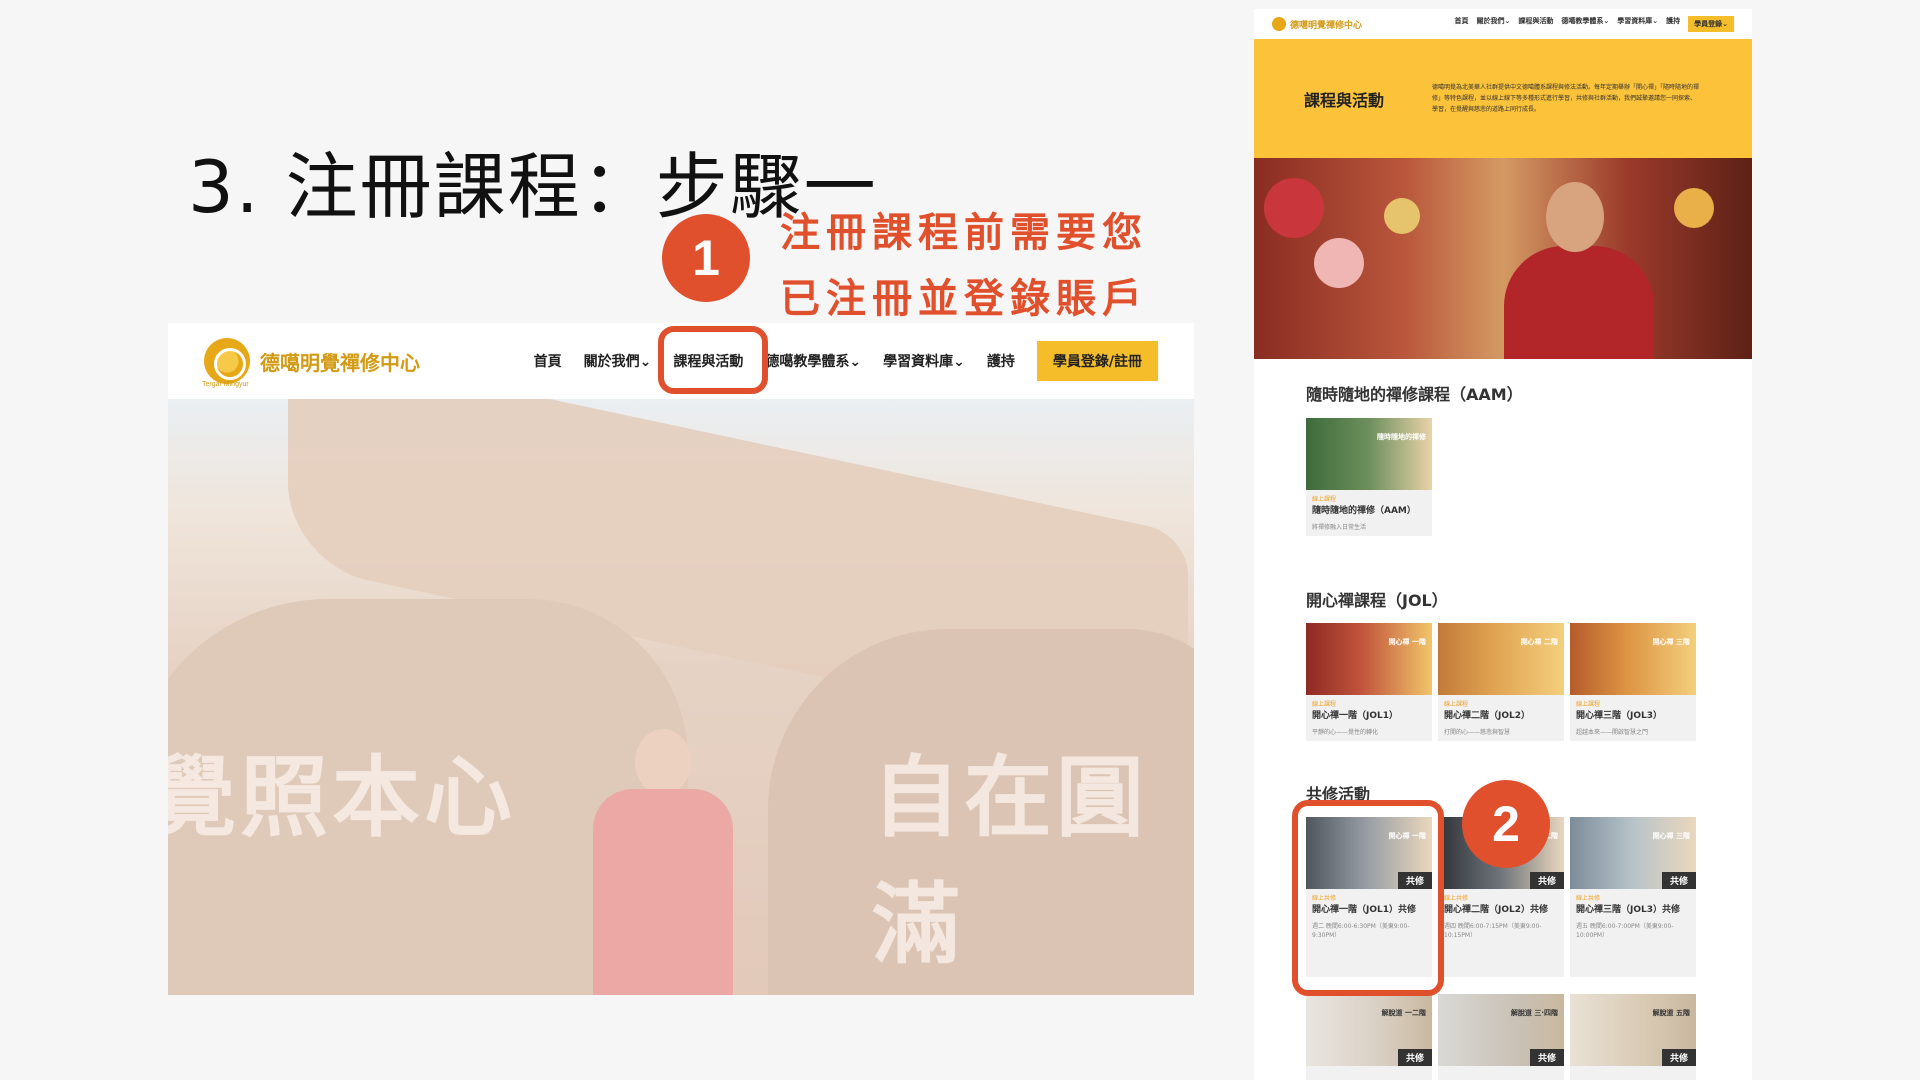 The height and width of the screenshot is (1080, 1920). Describe the element at coordinates (964, 233) in the screenshot. I see `note-line-1: 注冊課程前需要您` at that location.